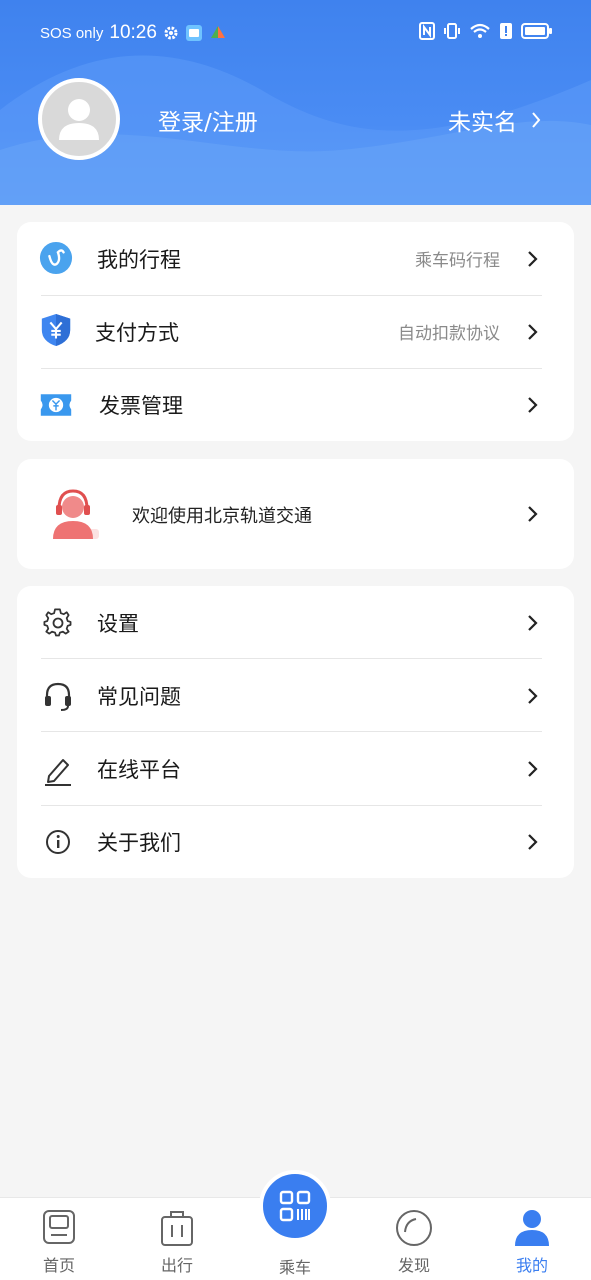 The image size is (591, 1280). Describe the element at coordinates (295, 768) in the screenshot. I see `menu-item-online-platform: 在线平台` at that location.